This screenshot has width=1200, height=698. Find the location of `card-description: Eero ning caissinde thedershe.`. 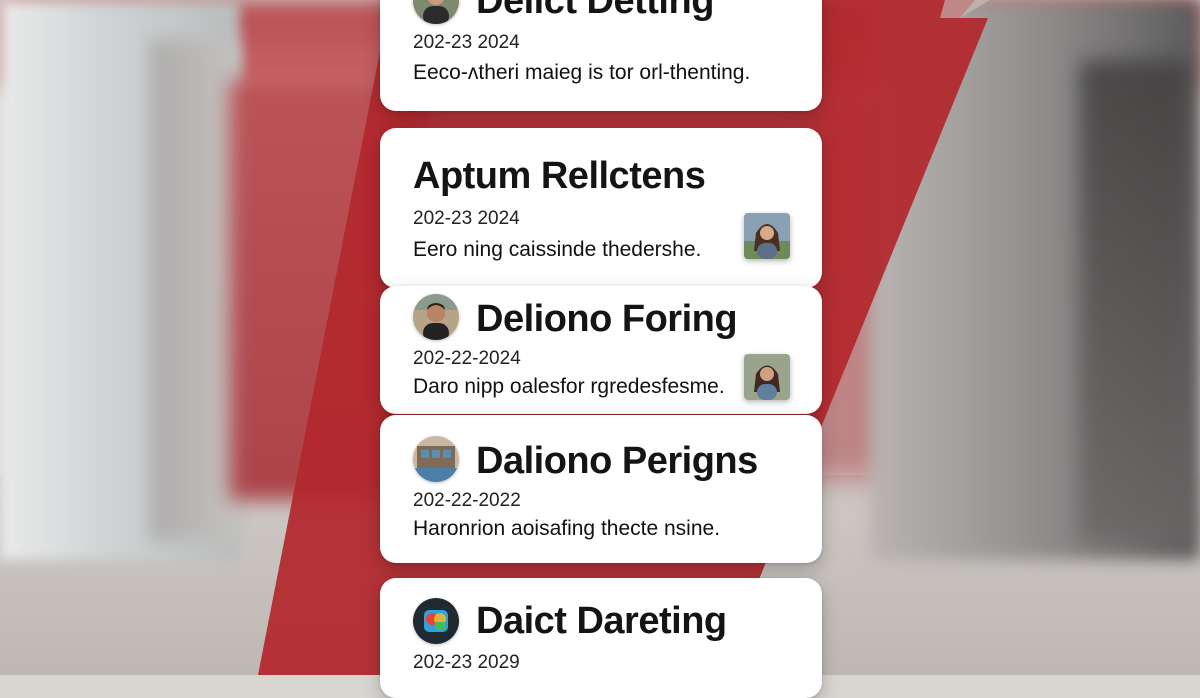

card-description: Eero ning caissinde thedershe. is located at coordinates (557, 249).